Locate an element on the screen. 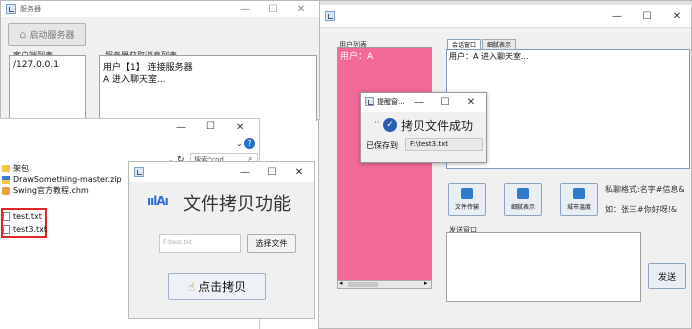 Image resolution: width=692 pixels, height=329 pixels. file-name: 架包 is located at coordinates (21, 168).